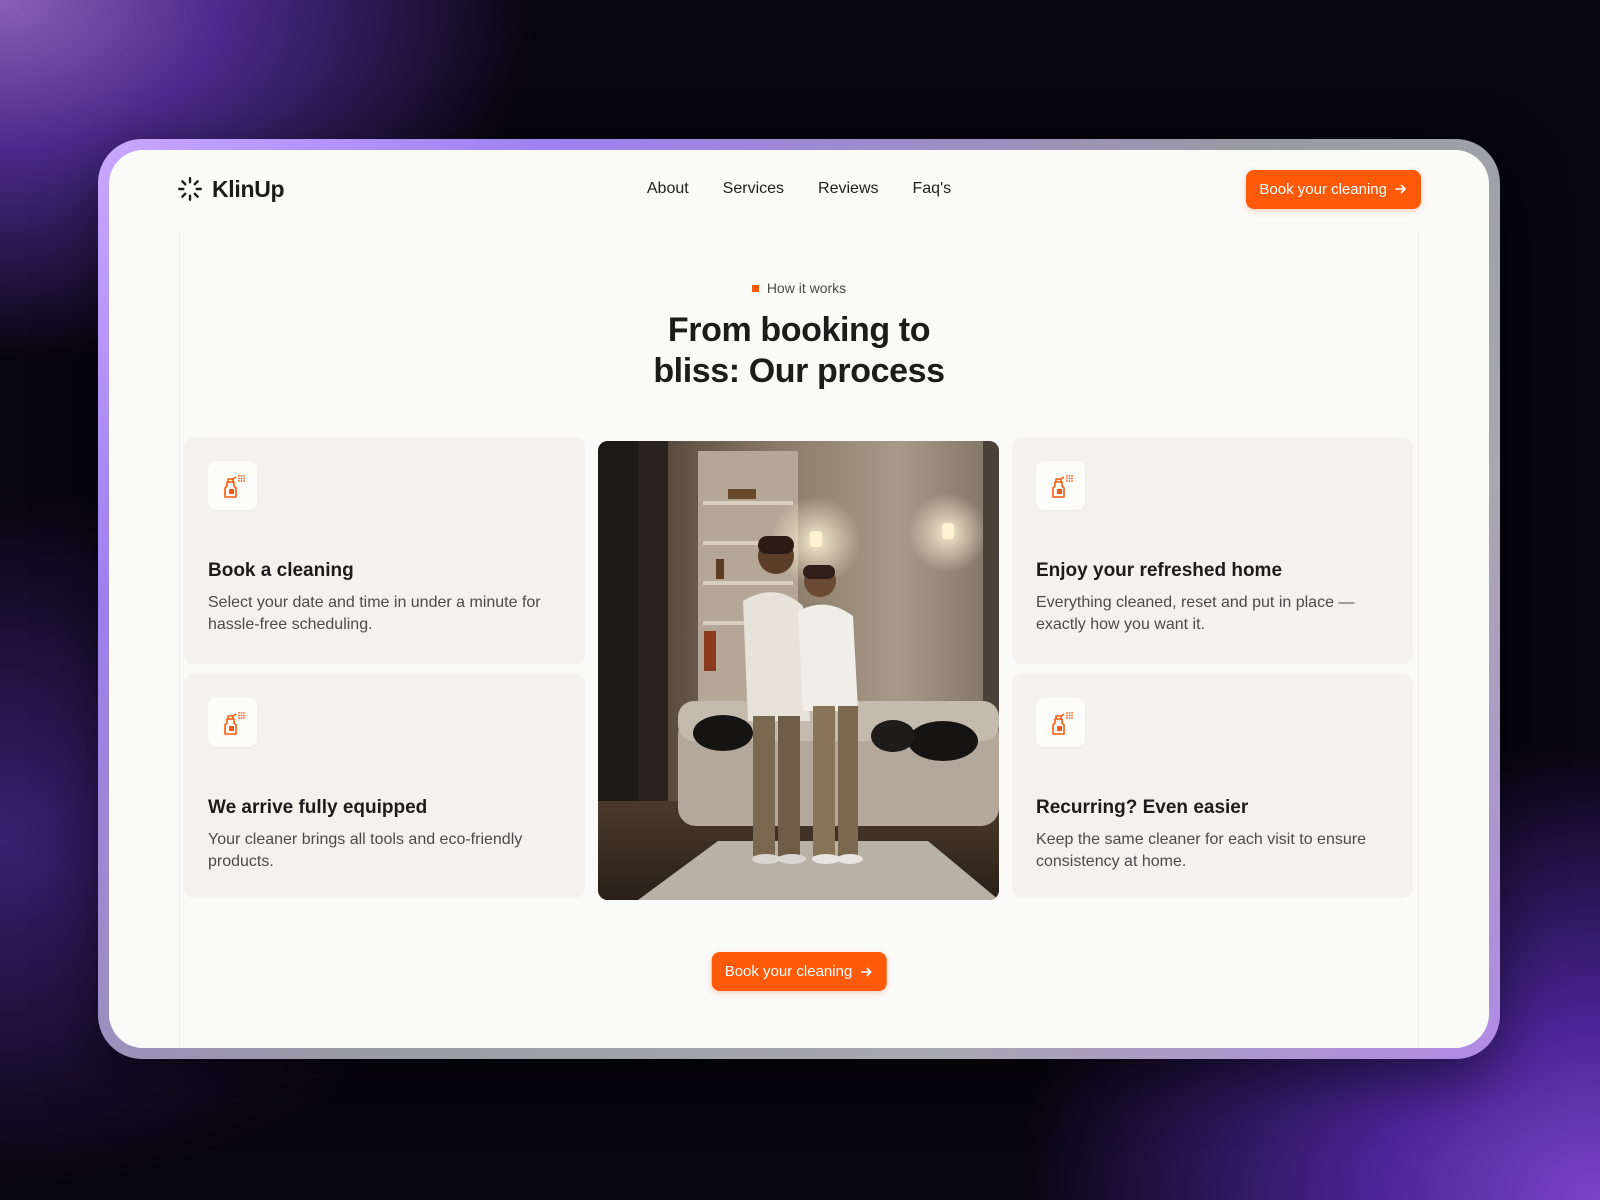 This screenshot has width=1600, height=1200. Describe the element at coordinates (1142, 807) in the screenshot. I see `step-title: Recurring? Even easier` at that location.